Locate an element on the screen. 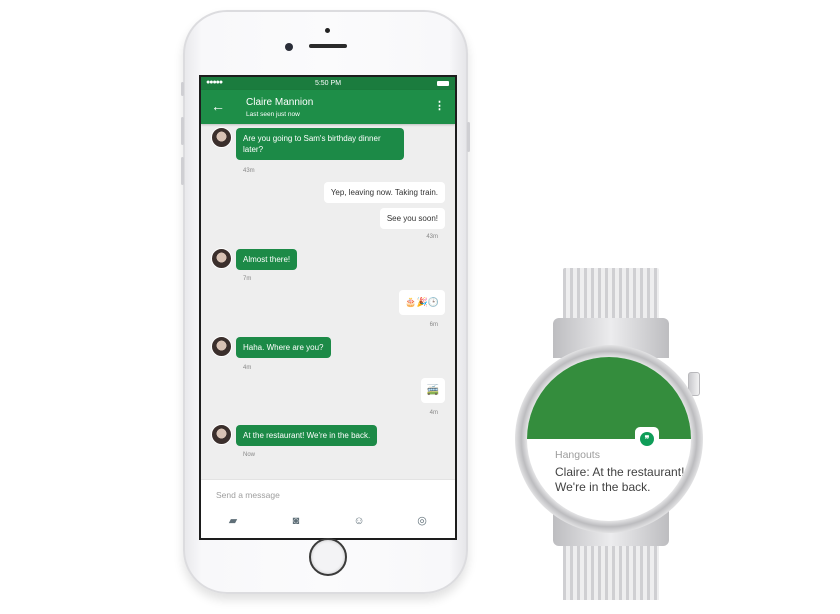 Image resolution: width=840 pixels, height=614 pixels. location-icon: ◎ is located at coordinates (422, 521).